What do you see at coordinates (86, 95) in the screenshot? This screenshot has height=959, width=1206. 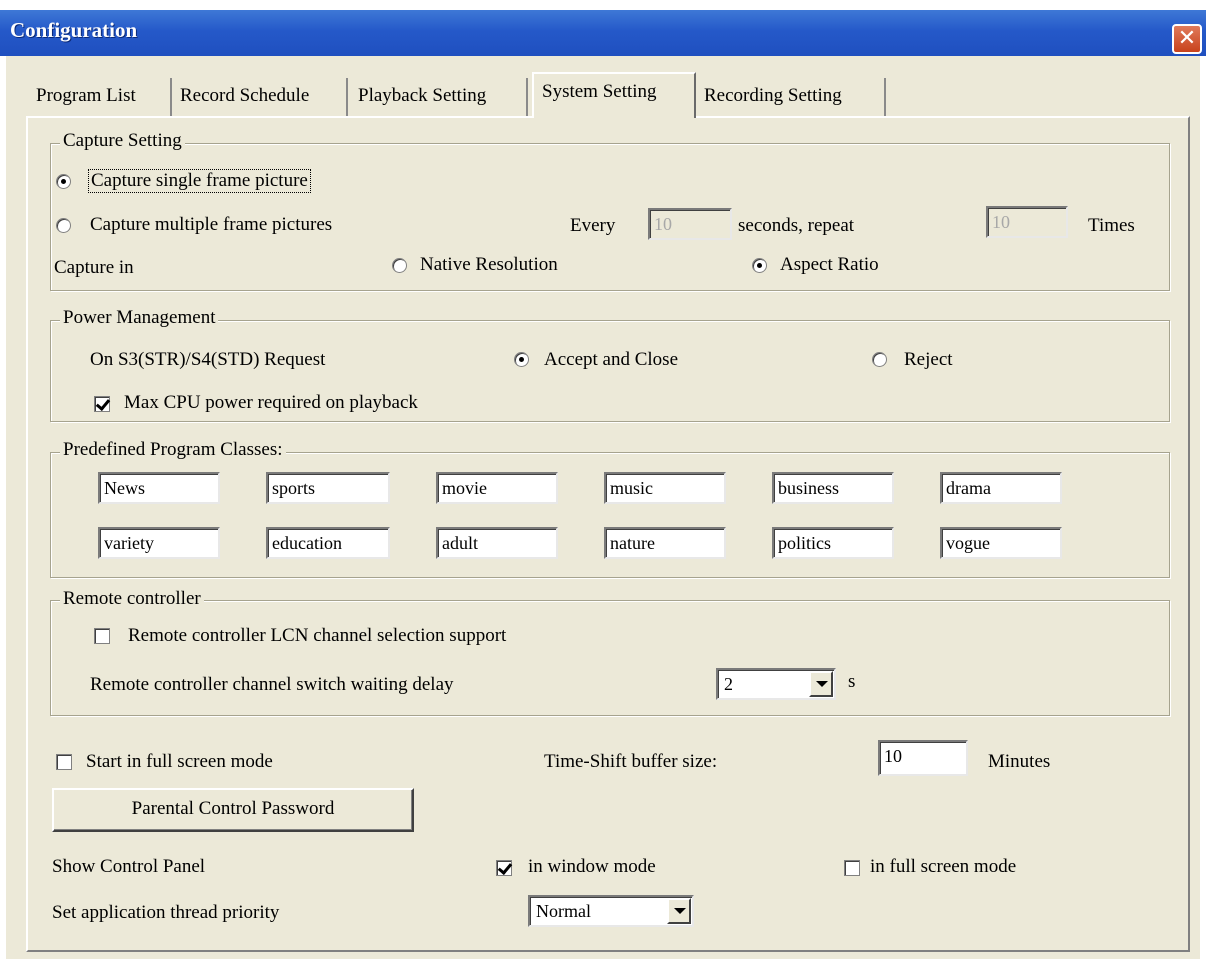 I see `tab-label: Program List` at bounding box center [86, 95].